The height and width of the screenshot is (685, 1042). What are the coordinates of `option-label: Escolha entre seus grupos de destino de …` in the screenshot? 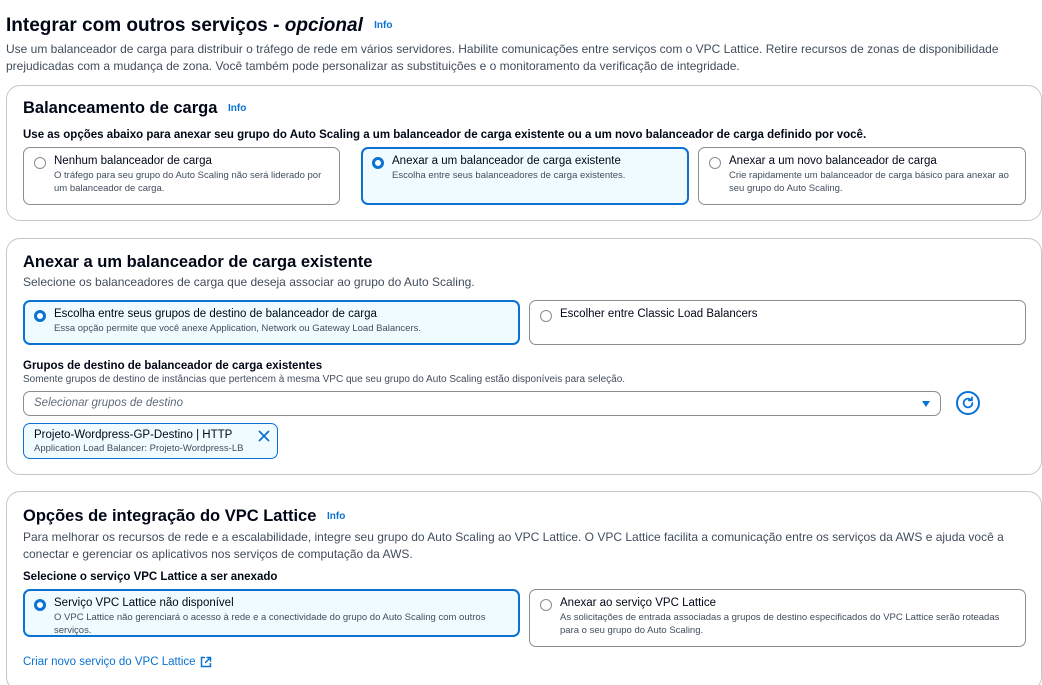 It's located at (215, 314).